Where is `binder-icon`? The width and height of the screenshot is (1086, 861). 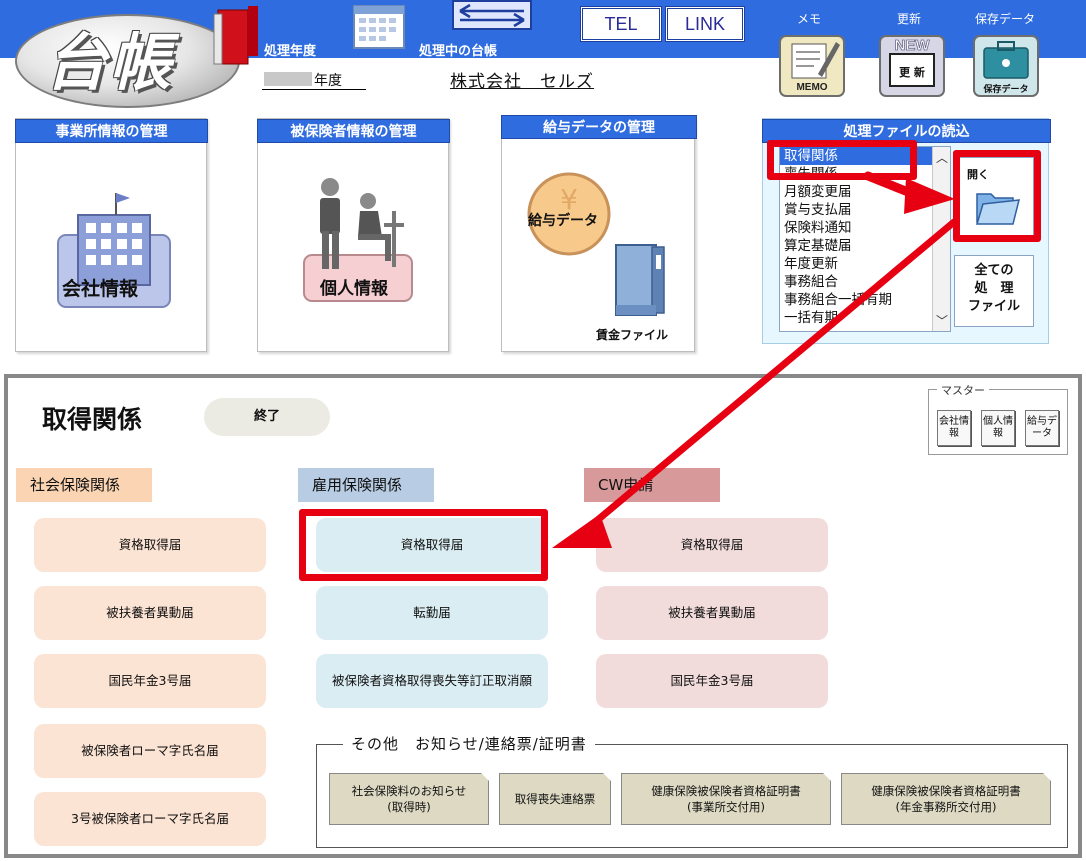 binder-icon is located at coordinates (640, 280).